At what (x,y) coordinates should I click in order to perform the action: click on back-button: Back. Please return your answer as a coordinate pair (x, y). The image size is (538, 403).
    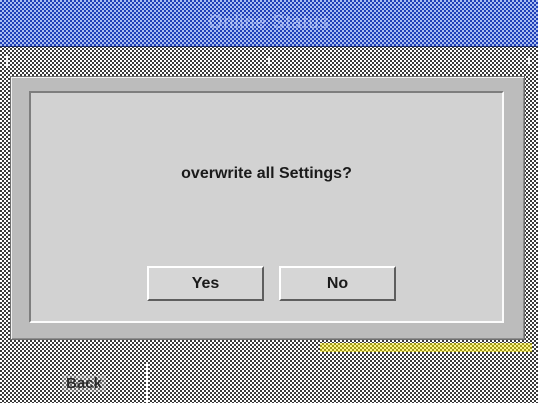
    Looking at the image, I should click on (85, 383).